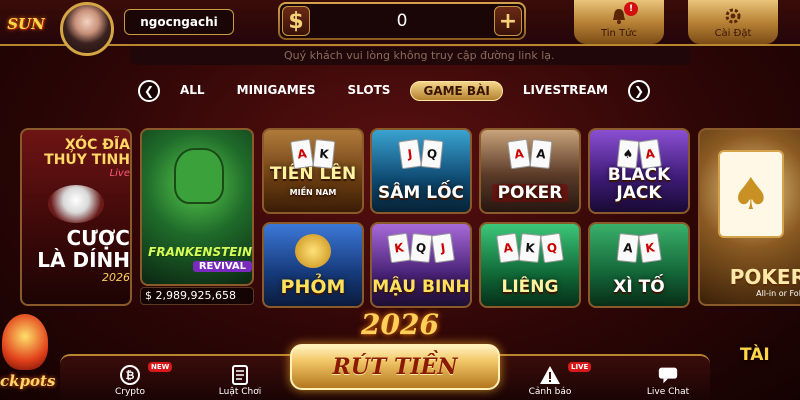 The width and height of the screenshot is (800, 400). I want to click on warning-button: LIVE Cảnh báo, so click(551, 381).